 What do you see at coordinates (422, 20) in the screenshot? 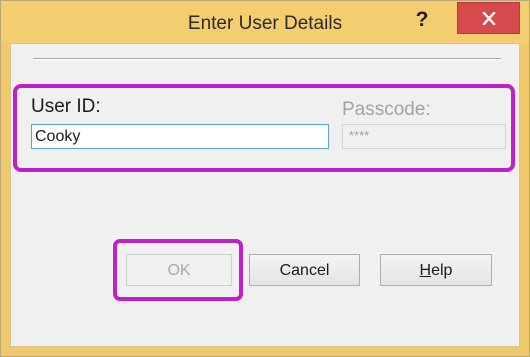
I see `help-icon: ?` at bounding box center [422, 20].